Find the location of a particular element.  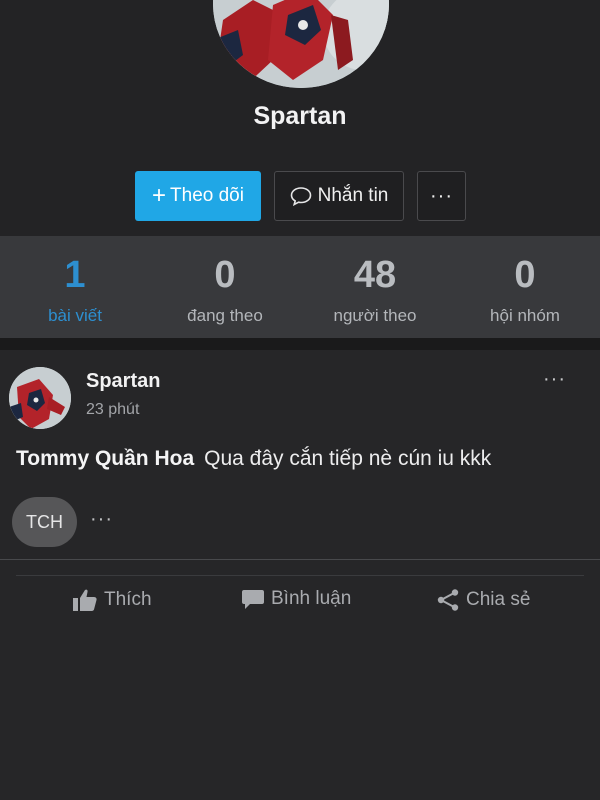

section-separator is located at coordinates (300, 344).